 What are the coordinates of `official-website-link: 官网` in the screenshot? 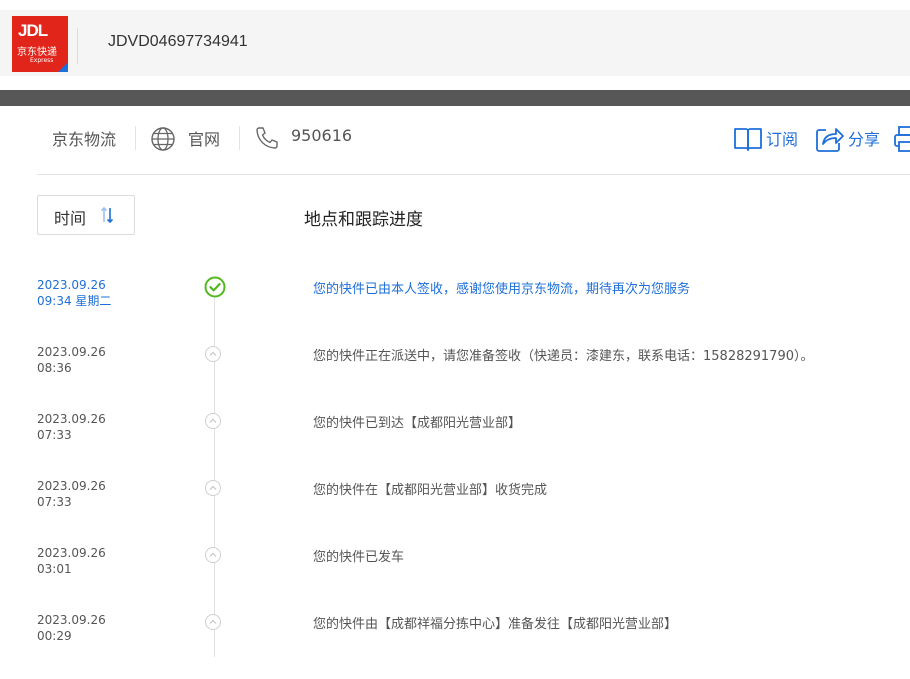 It's located at (204, 138).